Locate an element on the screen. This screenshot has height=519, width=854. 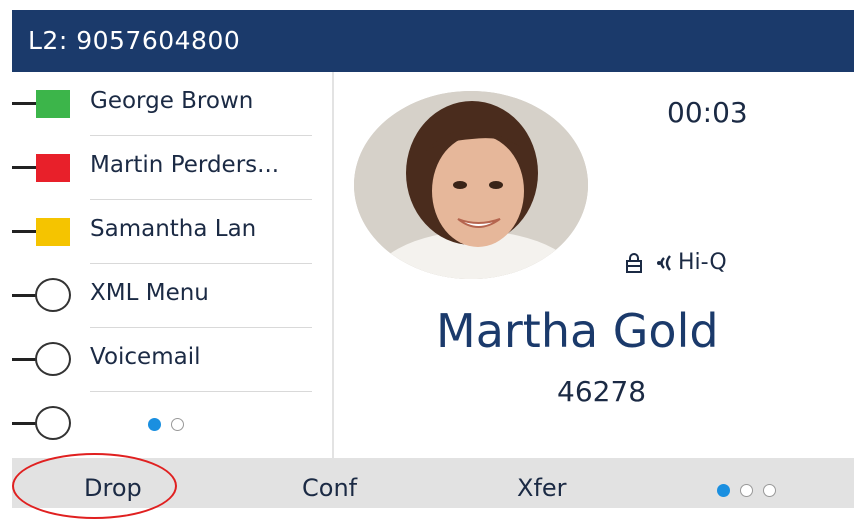
line-key-label: Voicemail is located at coordinates (145, 357).